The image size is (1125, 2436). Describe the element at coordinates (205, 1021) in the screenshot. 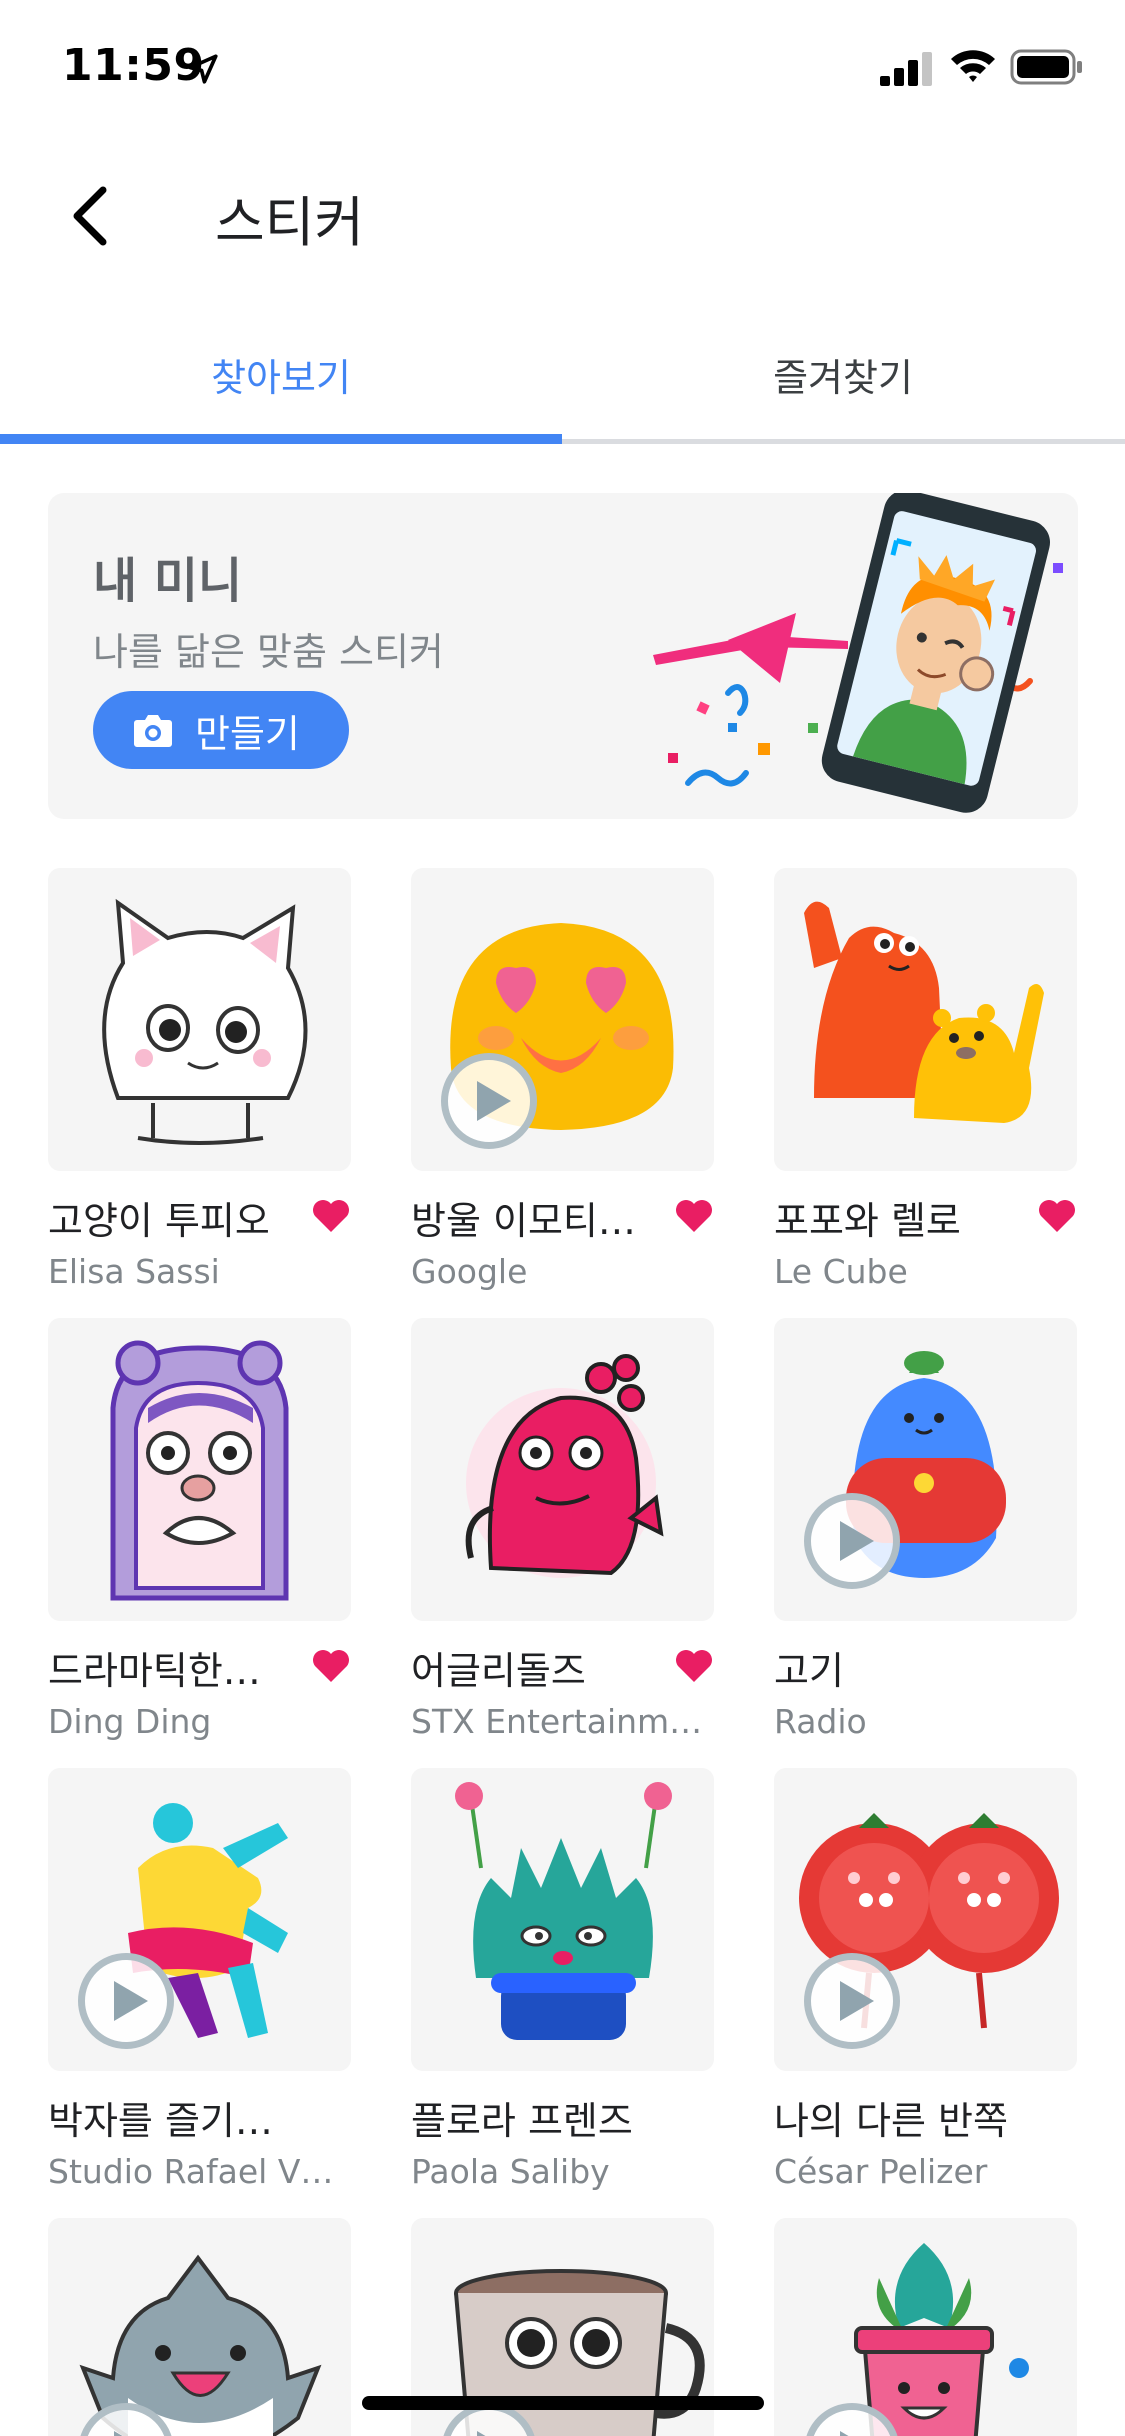

I see `cat-sticker-image` at that location.